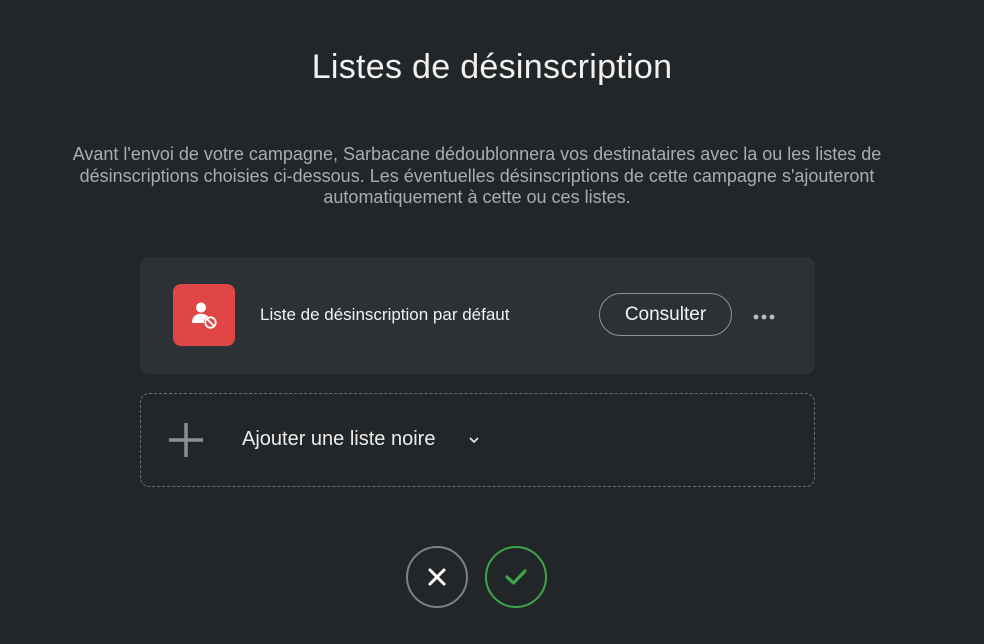 The height and width of the screenshot is (644, 984). What do you see at coordinates (492, 67) in the screenshot?
I see `page-title: Listes de désinscription` at bounding box center [492, 67].